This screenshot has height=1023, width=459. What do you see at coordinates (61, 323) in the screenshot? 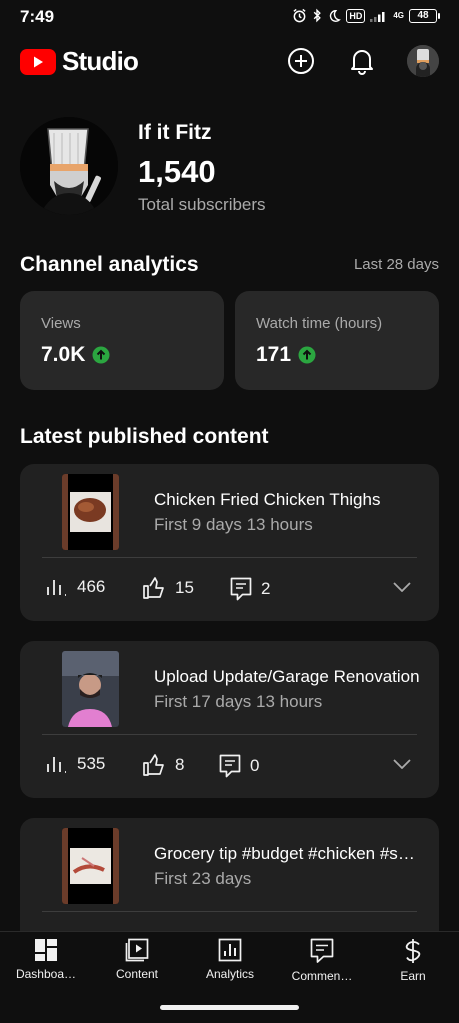
I see `views-label: Views` at bounding box center [61, 323].